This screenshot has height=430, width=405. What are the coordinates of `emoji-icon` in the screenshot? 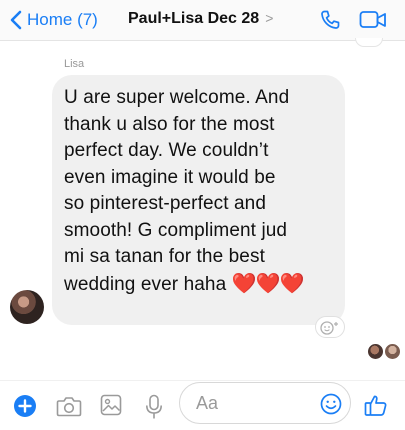 It's located at (331, 404).